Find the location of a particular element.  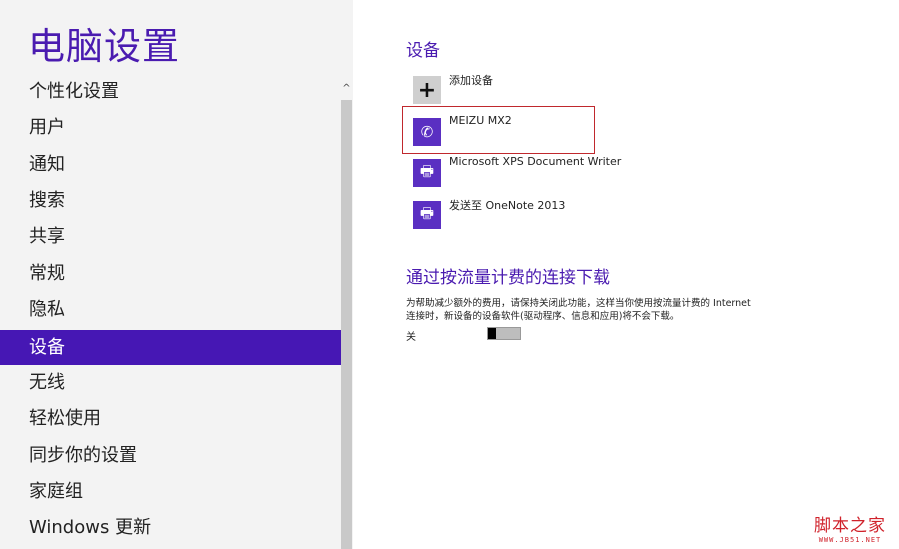

watermark-url: WWW.JB51.NET is located at coordinates (850, 540).